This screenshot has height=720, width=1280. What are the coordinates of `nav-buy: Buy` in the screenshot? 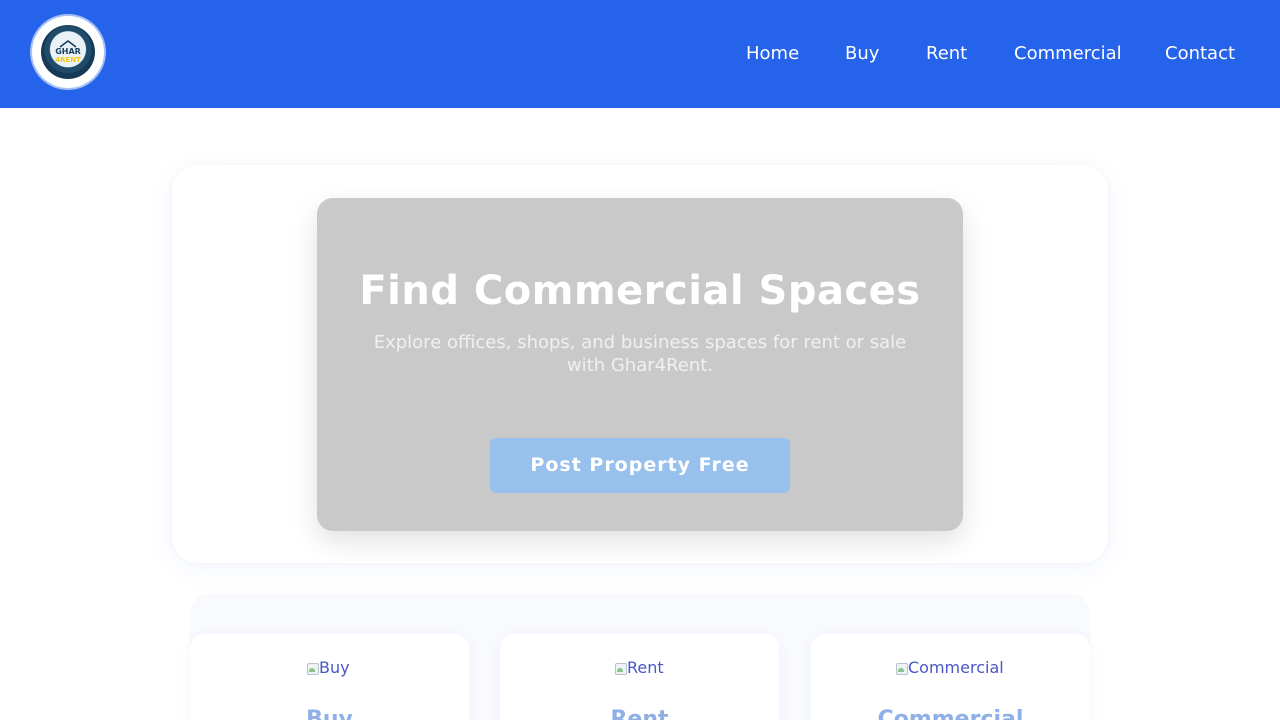 It's located at (862, 54).